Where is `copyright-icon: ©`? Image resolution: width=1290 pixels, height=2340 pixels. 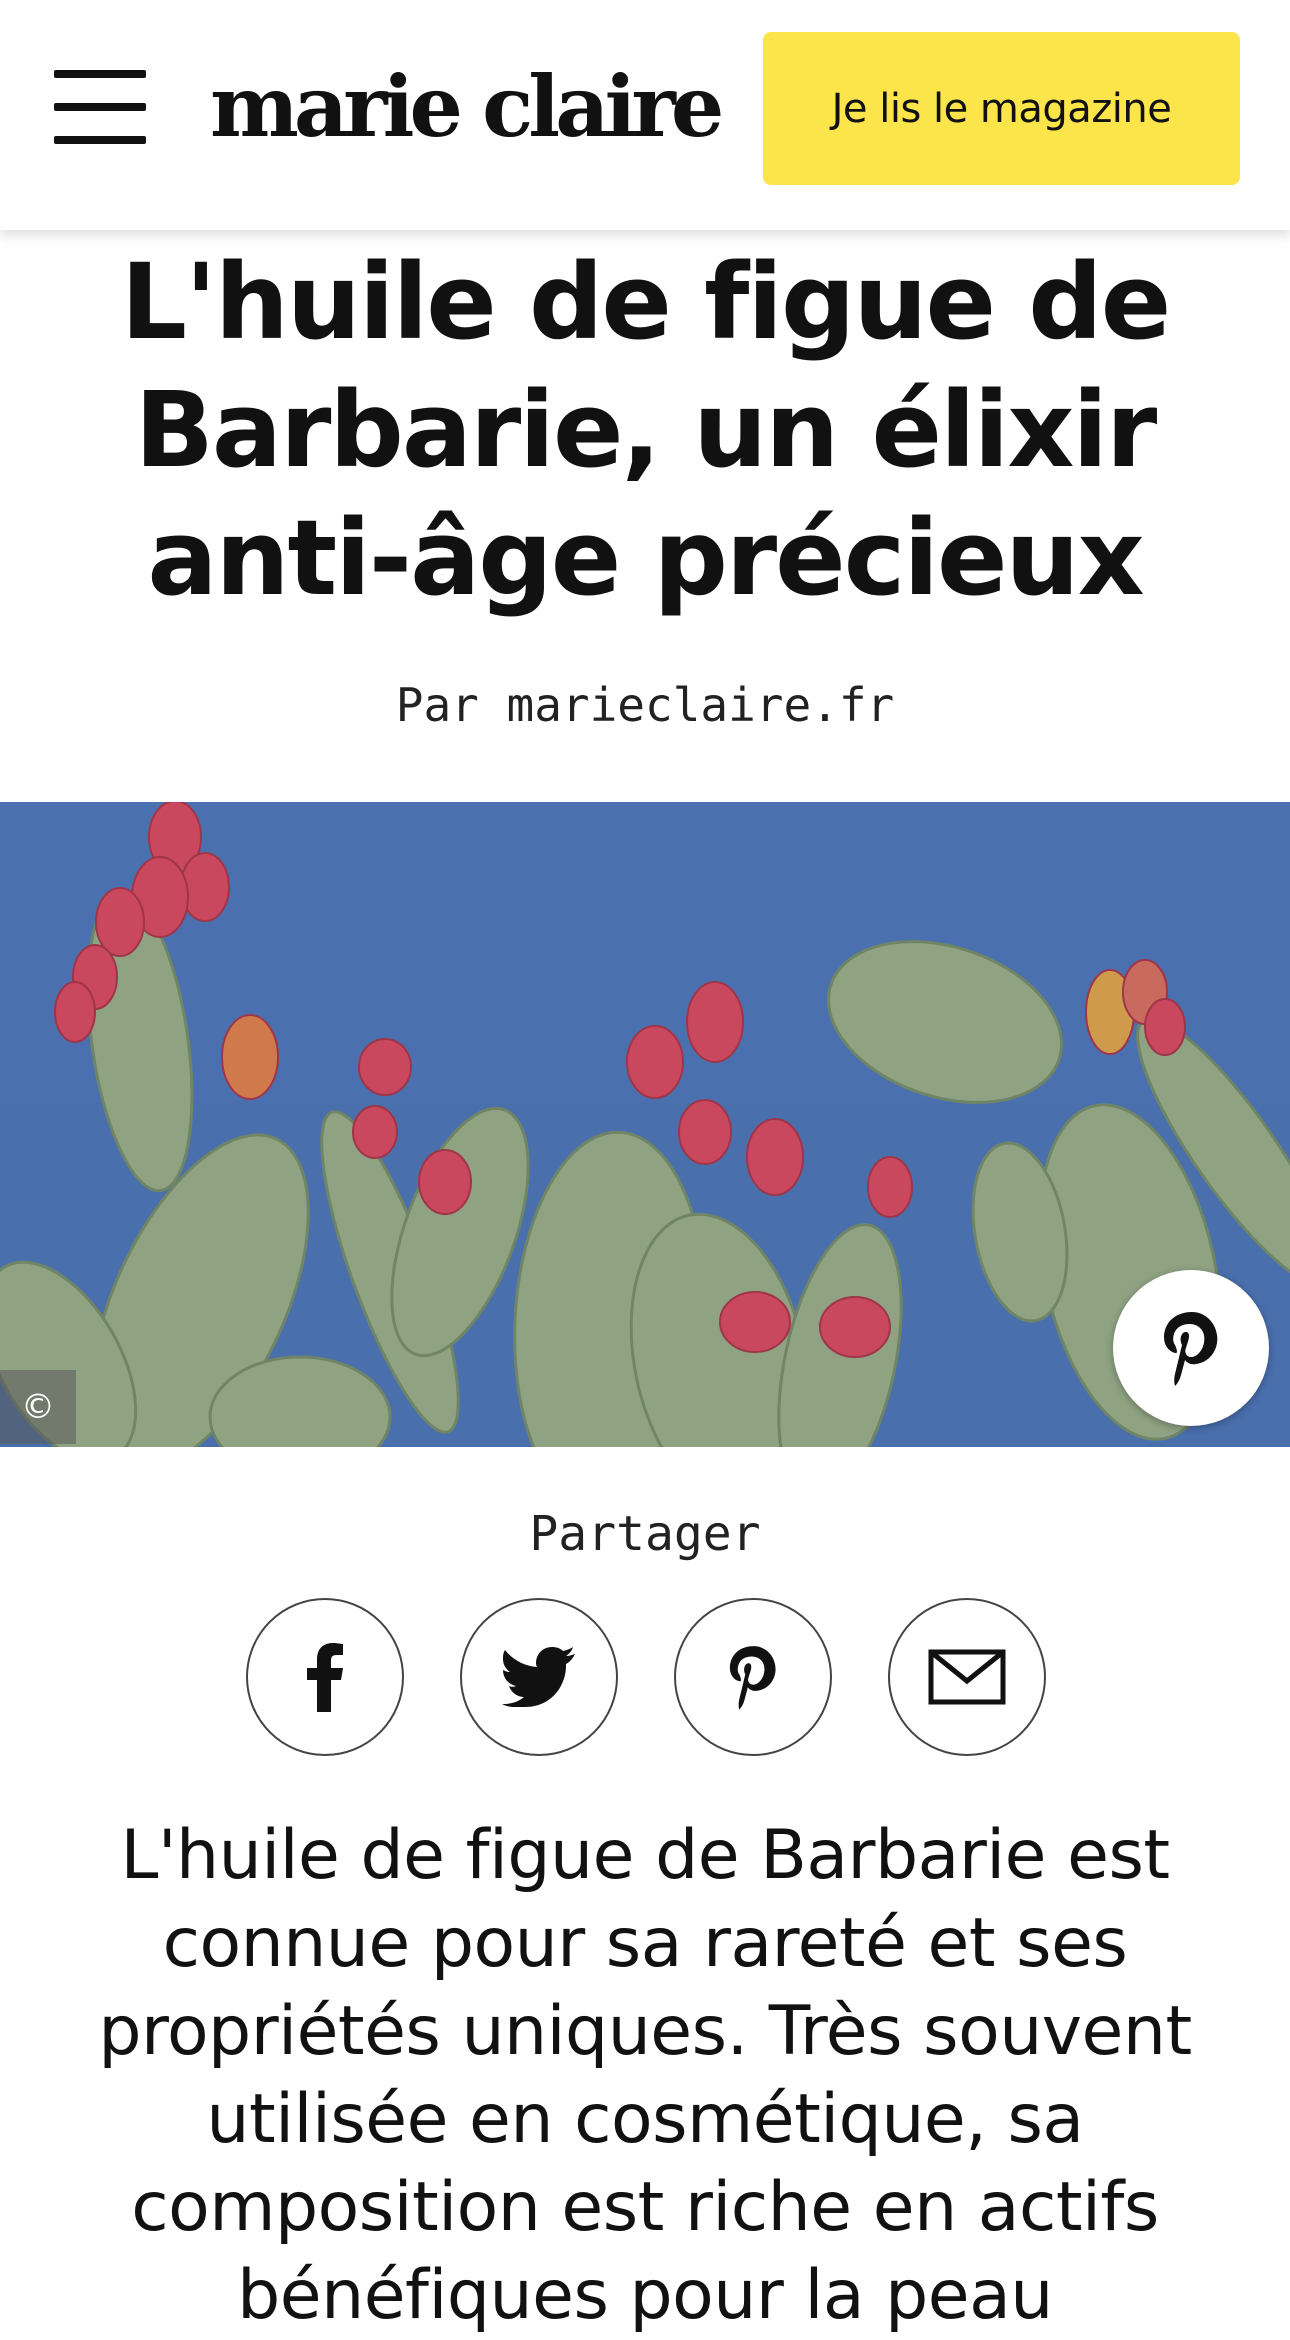 copyright-icon: © is located at coordinates (38, 1407).